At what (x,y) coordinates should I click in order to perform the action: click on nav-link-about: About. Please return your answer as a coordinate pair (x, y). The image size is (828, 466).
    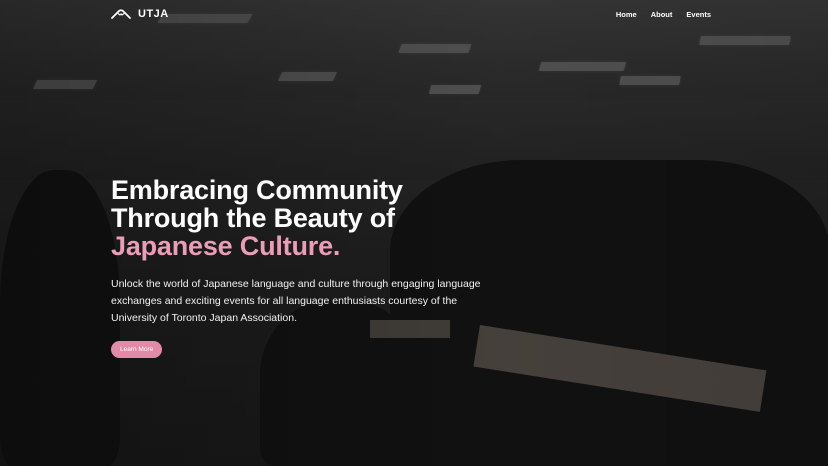
    Looking at the image, I should click on (662, 14).